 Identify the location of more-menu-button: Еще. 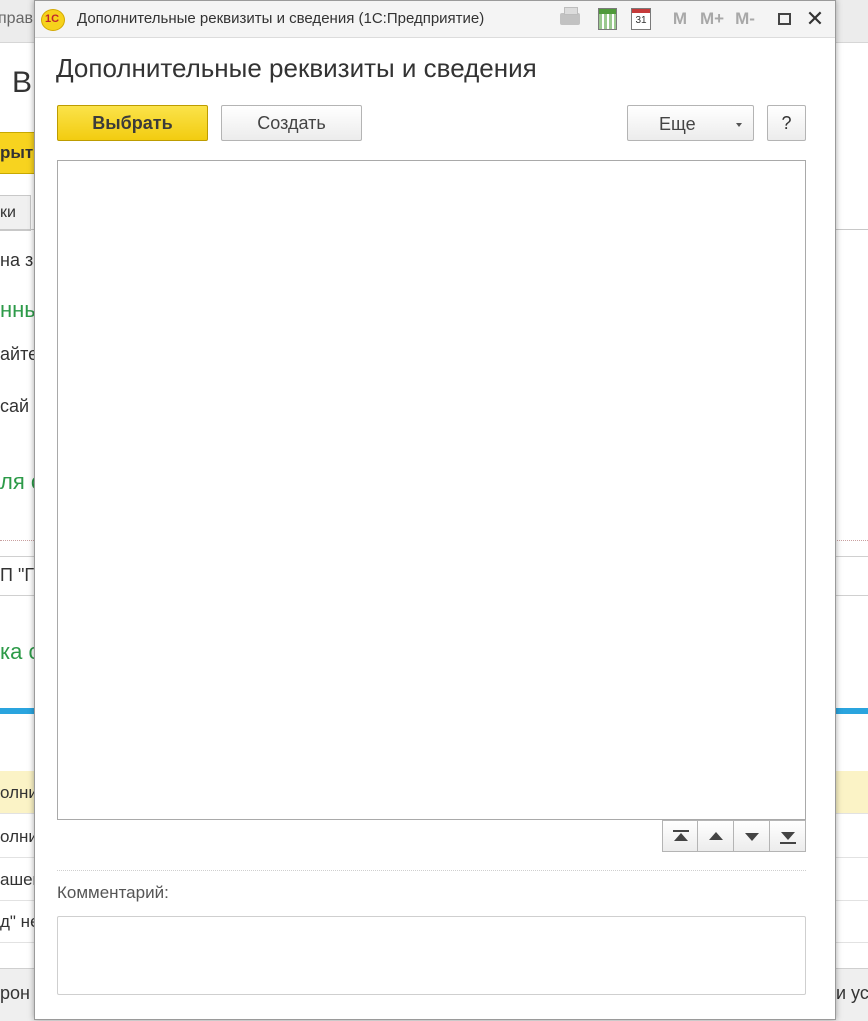
(690, 123).